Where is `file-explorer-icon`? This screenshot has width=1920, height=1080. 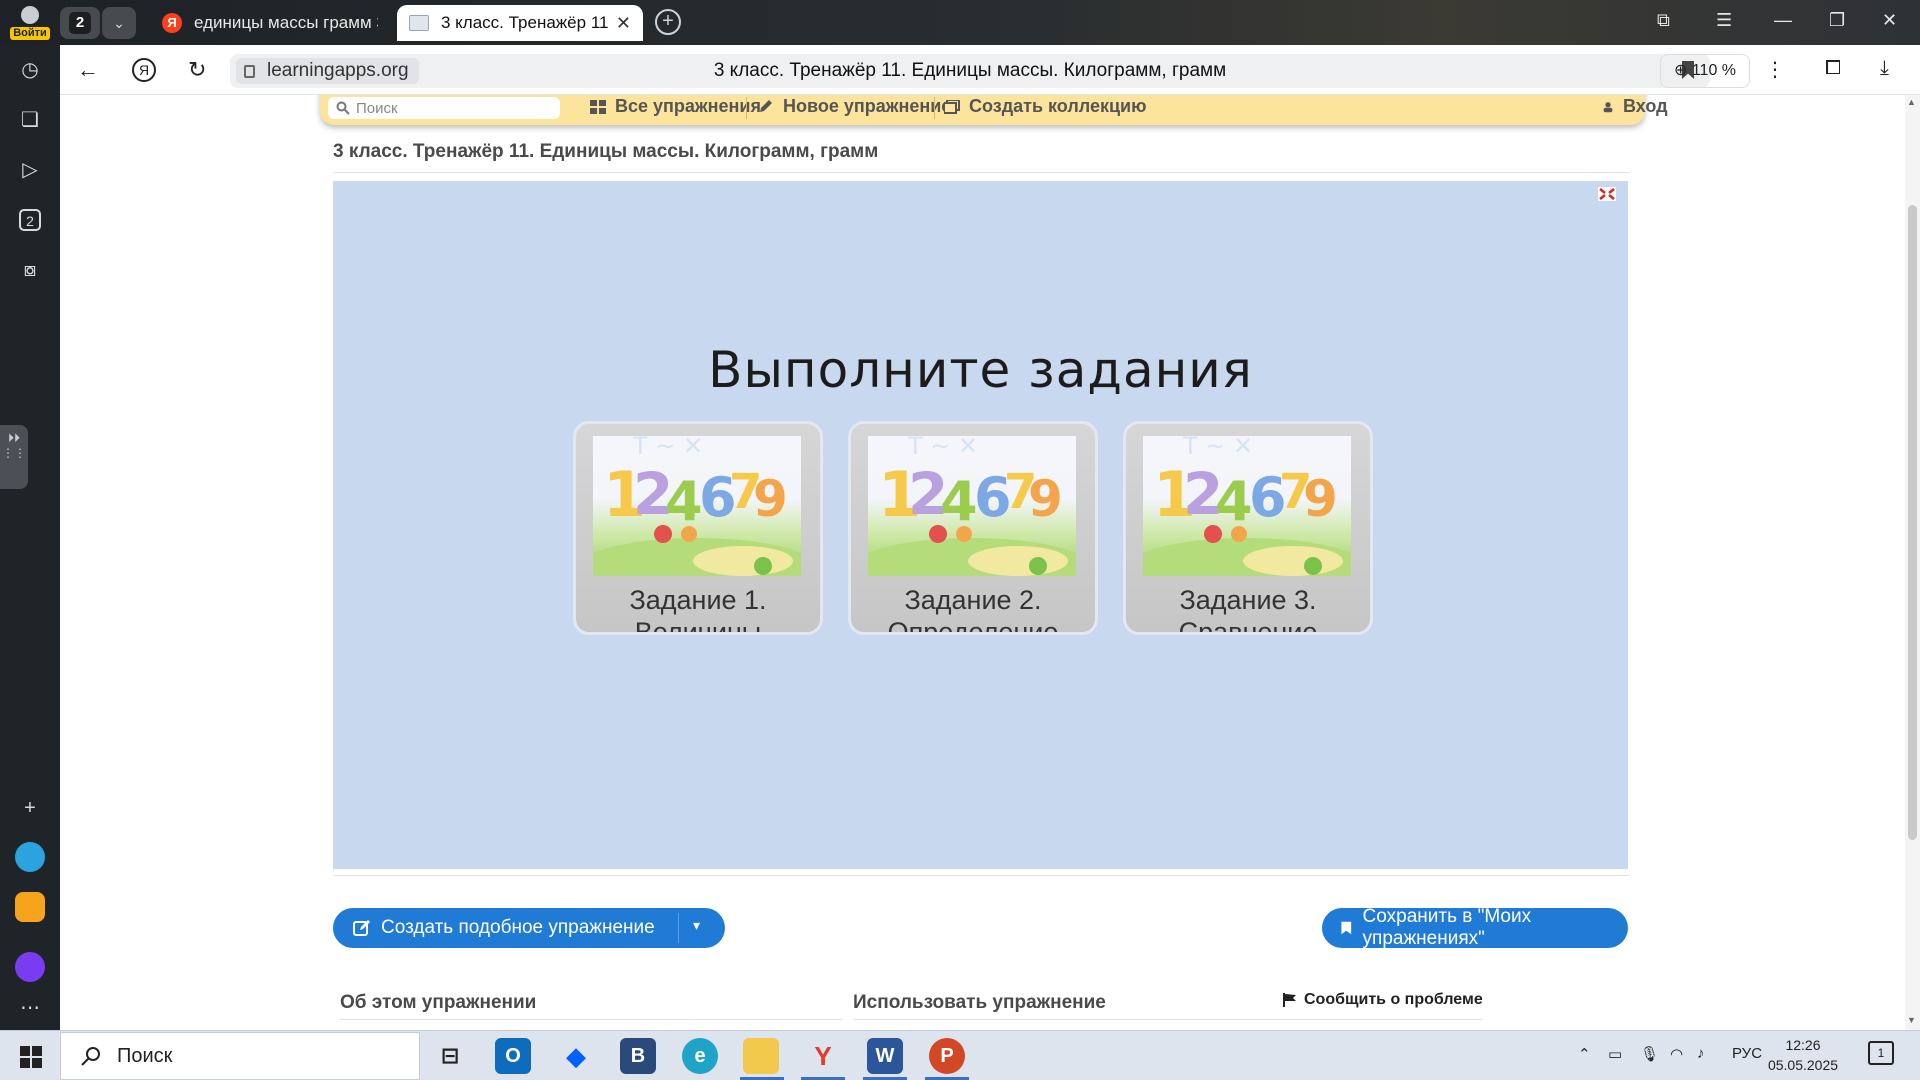 file-explorer-icon is located at coordinates (761, 1056).